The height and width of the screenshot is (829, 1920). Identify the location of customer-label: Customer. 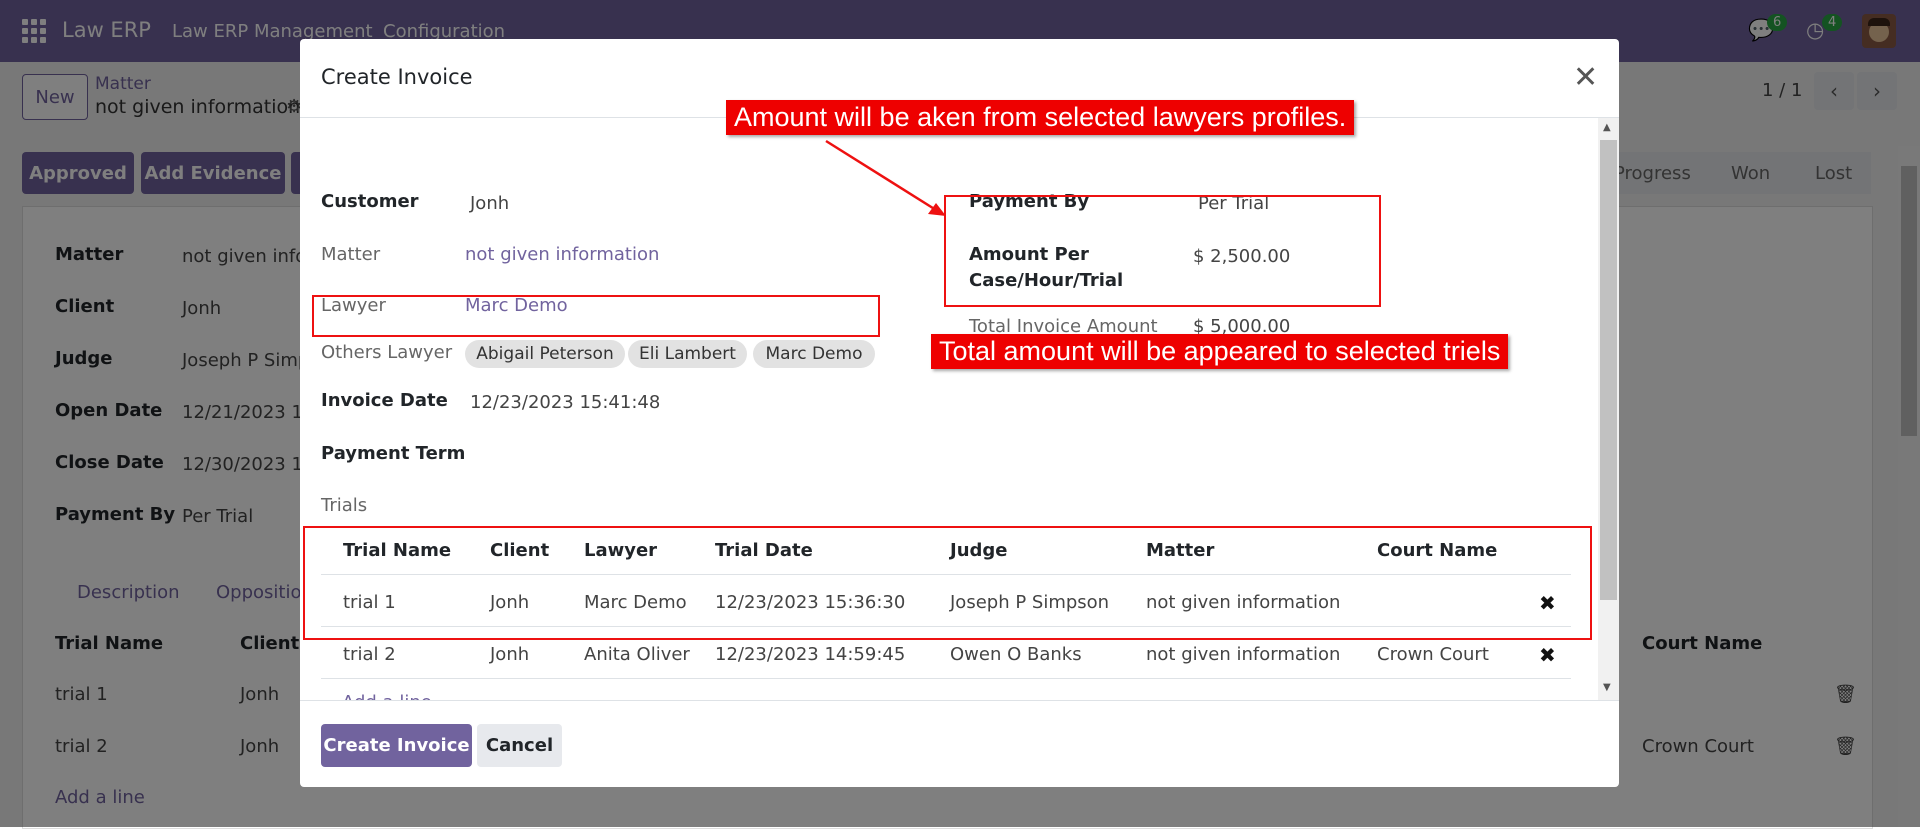
(370, 201).